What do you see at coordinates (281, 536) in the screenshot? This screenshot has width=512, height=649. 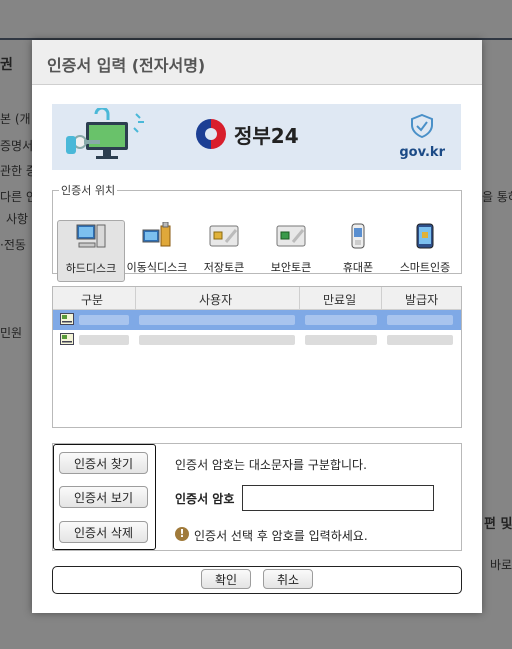 I see `password-hint: 인증서 선택 후 암호를 입력하세요.` at bounding box center [281, 536].